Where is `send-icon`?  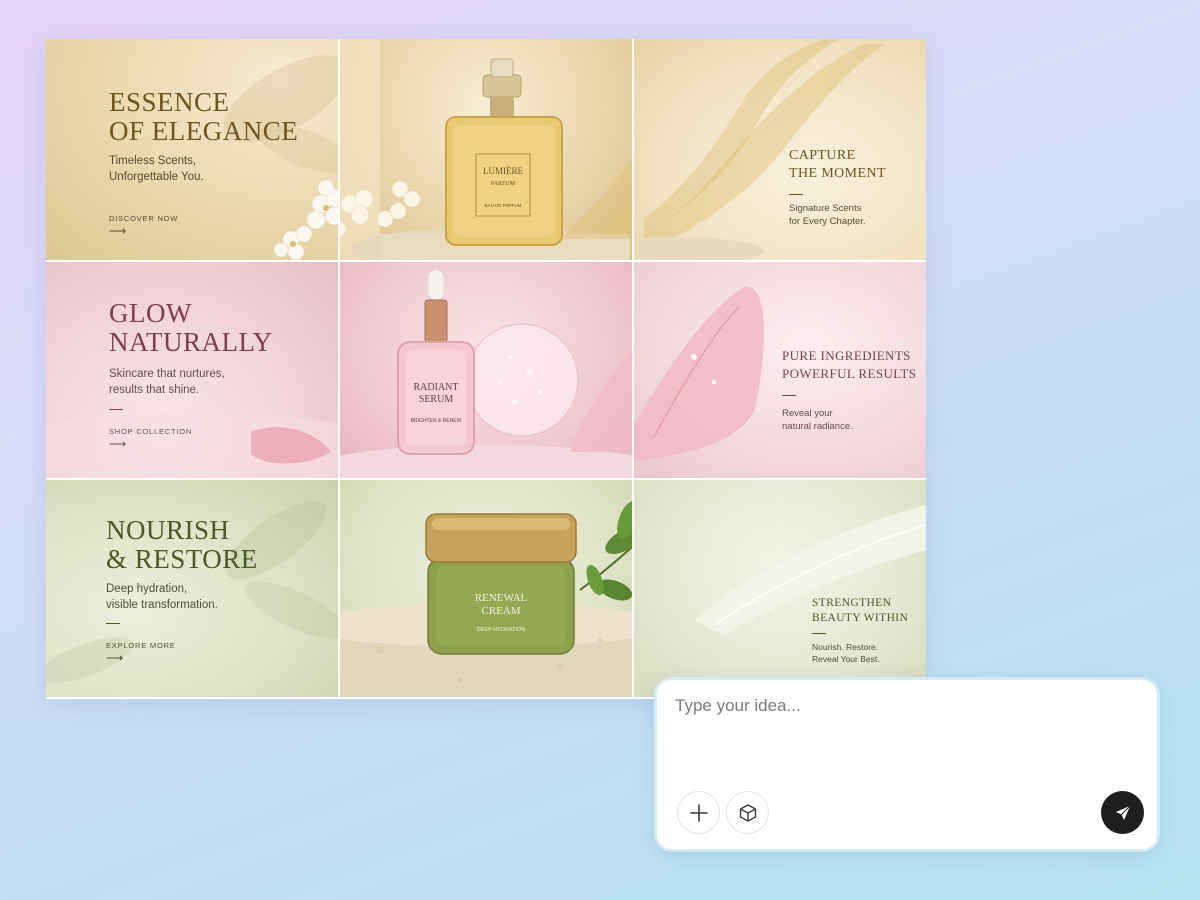
send-icon is located at coordinates (1123, 812).